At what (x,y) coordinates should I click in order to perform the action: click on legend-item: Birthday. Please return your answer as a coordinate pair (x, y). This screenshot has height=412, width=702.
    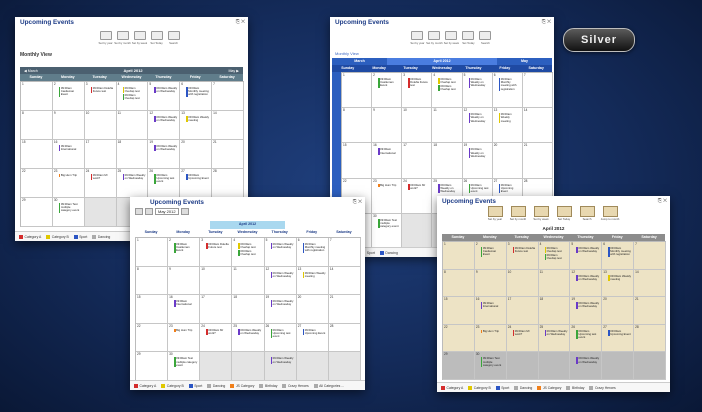
    Looking at the image, I should click on (575, 387).